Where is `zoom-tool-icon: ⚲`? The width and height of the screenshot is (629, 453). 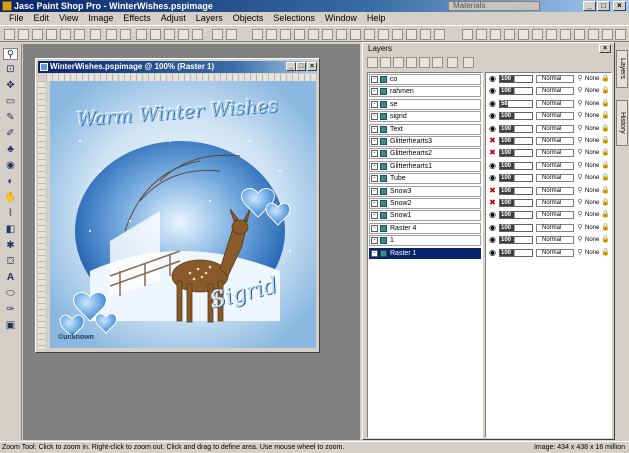 zoom-tool-icon: ⚲ is located at coordinates (10, 54).